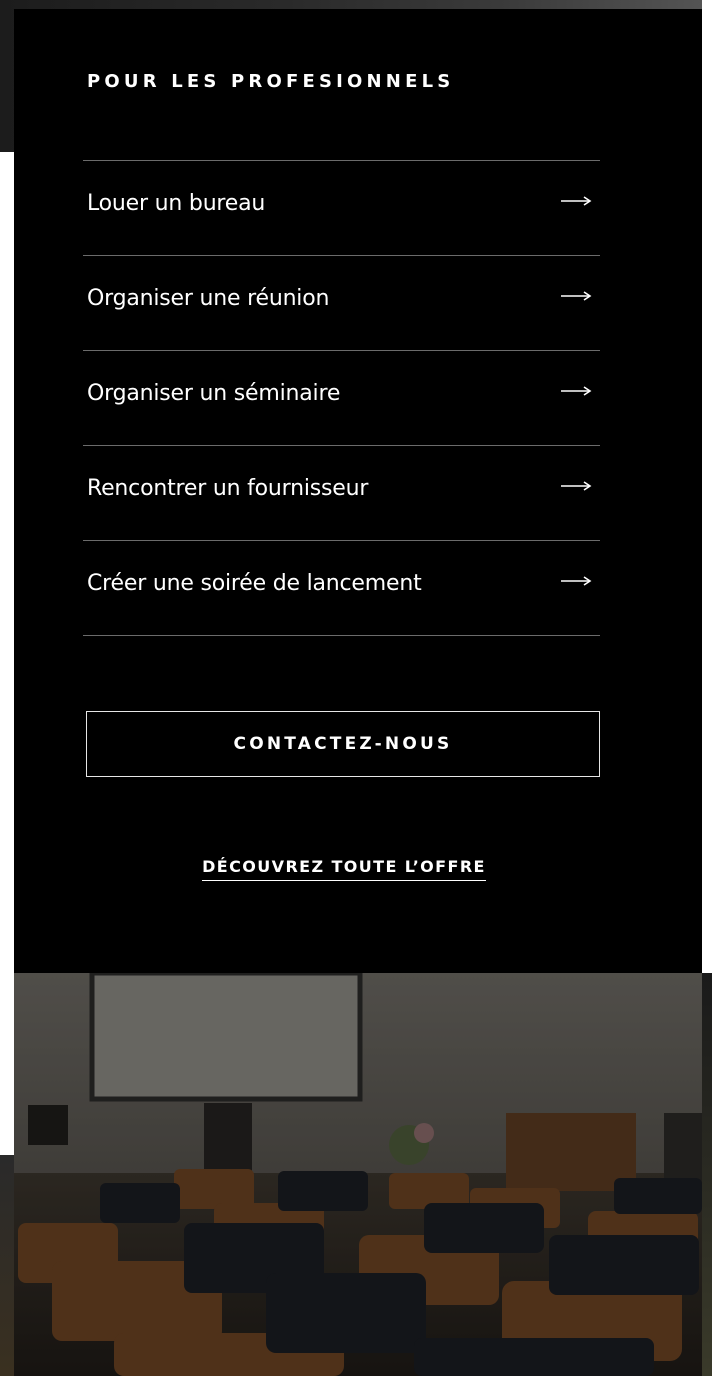 This screenshot has width=712, height=1390. What do you see at coordinates (214, 393) in the screenshot?
I see `menu-item-label: Organiser un séminaire` at bounding box center [214, 393].